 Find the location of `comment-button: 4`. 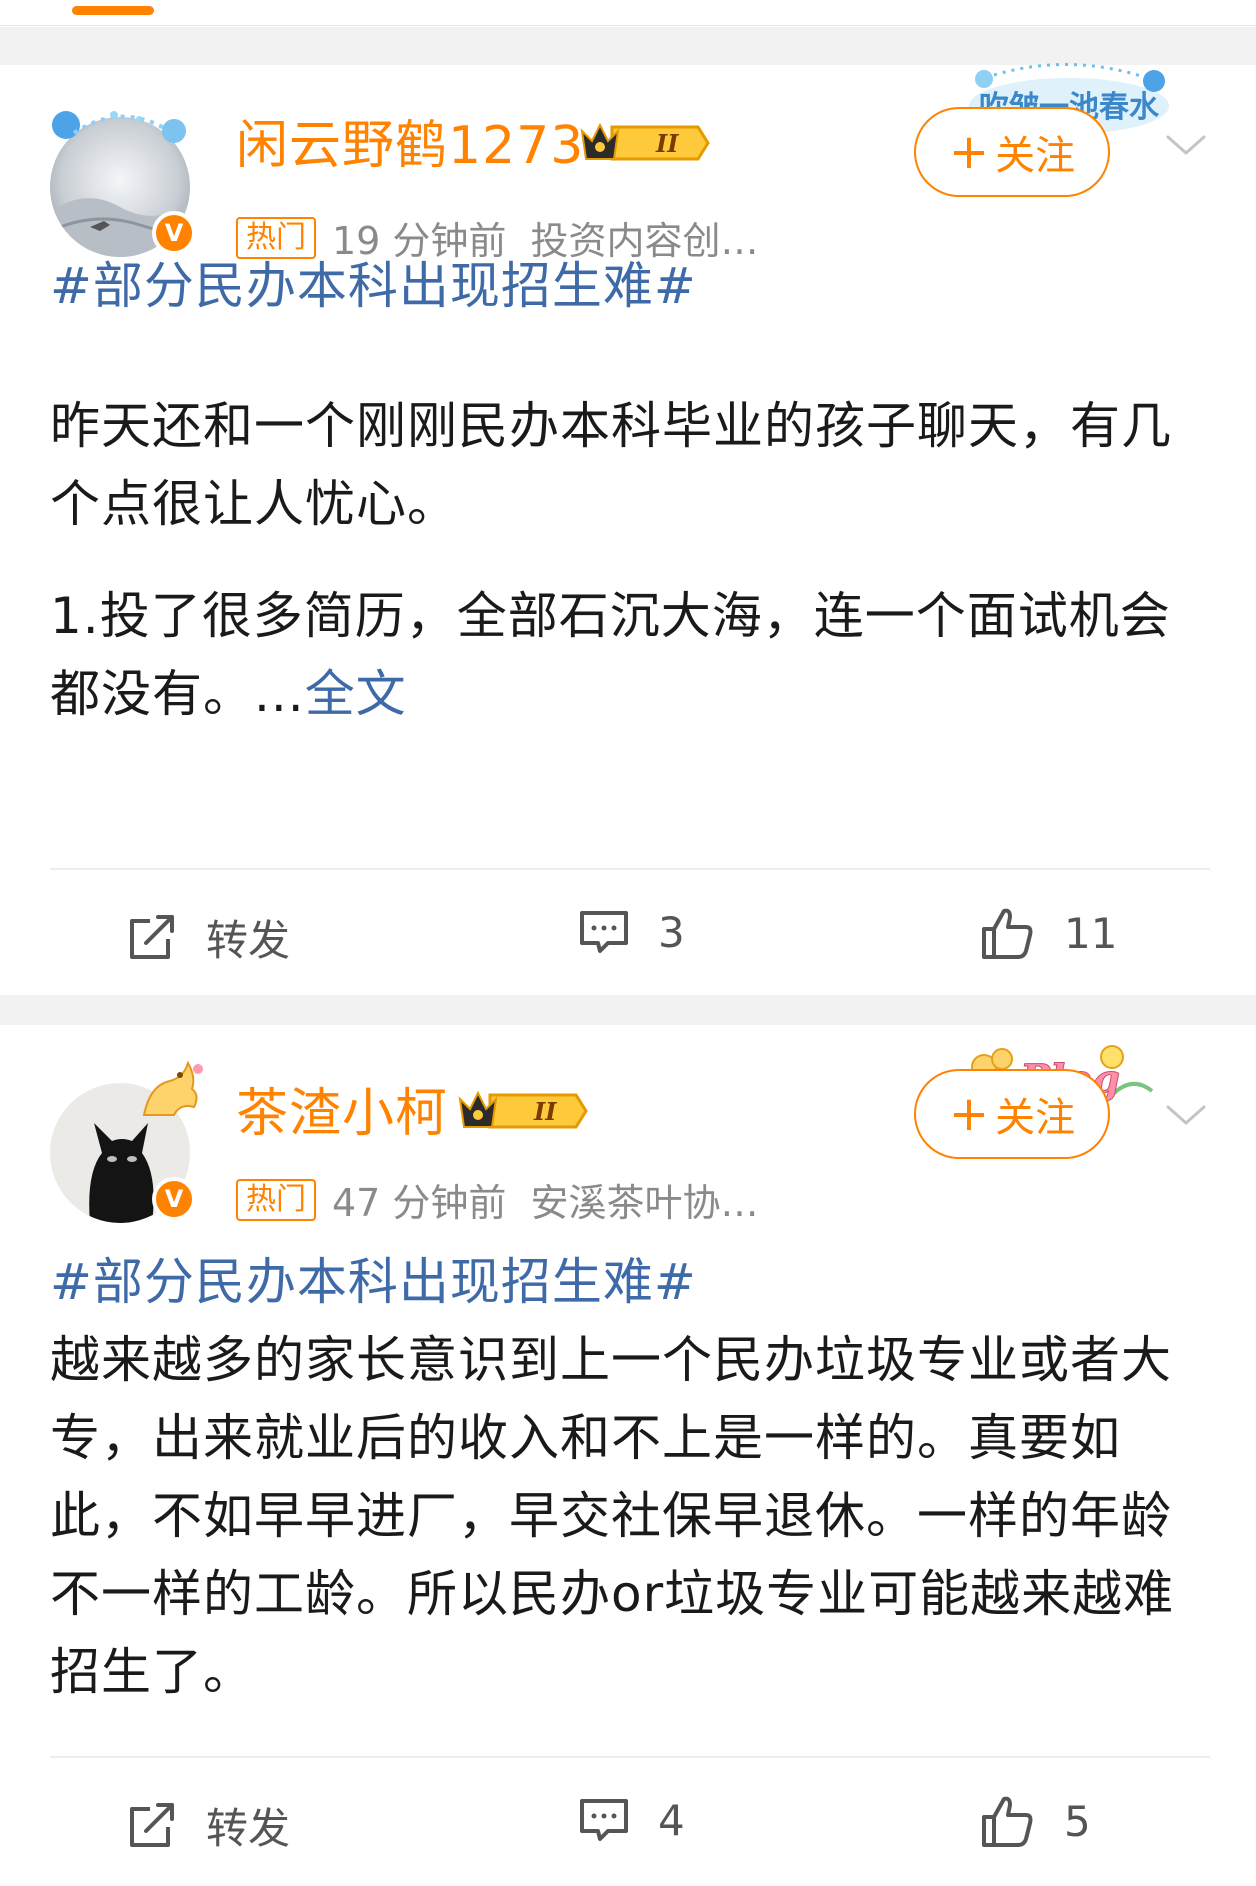

comment-button: 4 is located at coordinates (631, 1820).